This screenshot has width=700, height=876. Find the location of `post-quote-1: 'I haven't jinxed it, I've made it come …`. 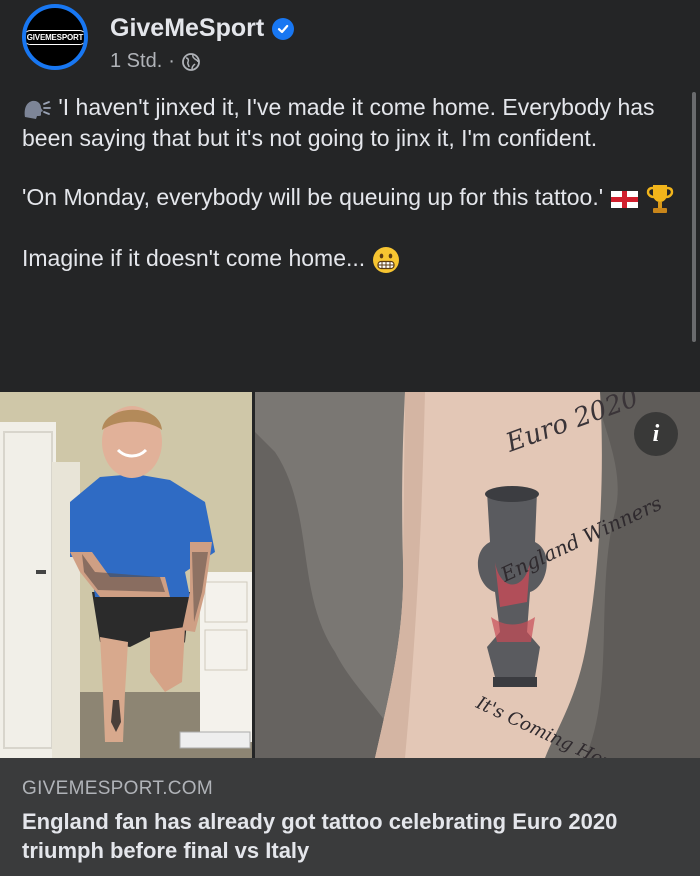

post-quote-1: 'I haven't jinxed it, I've made it come … is located at coordinates (338, 122).